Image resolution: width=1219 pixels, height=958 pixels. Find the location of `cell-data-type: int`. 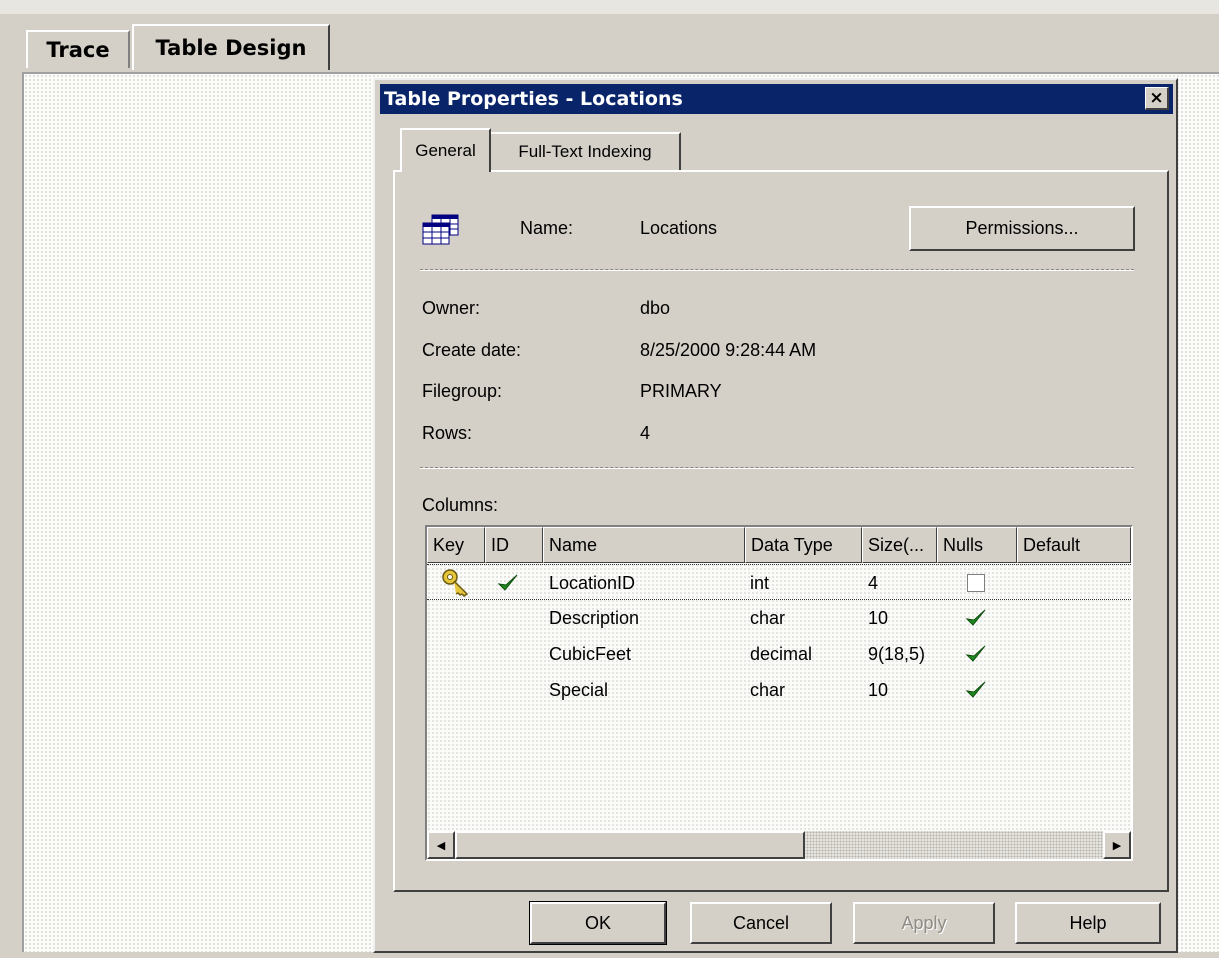

cell-data-type: int is located at coordinates (760, 582).